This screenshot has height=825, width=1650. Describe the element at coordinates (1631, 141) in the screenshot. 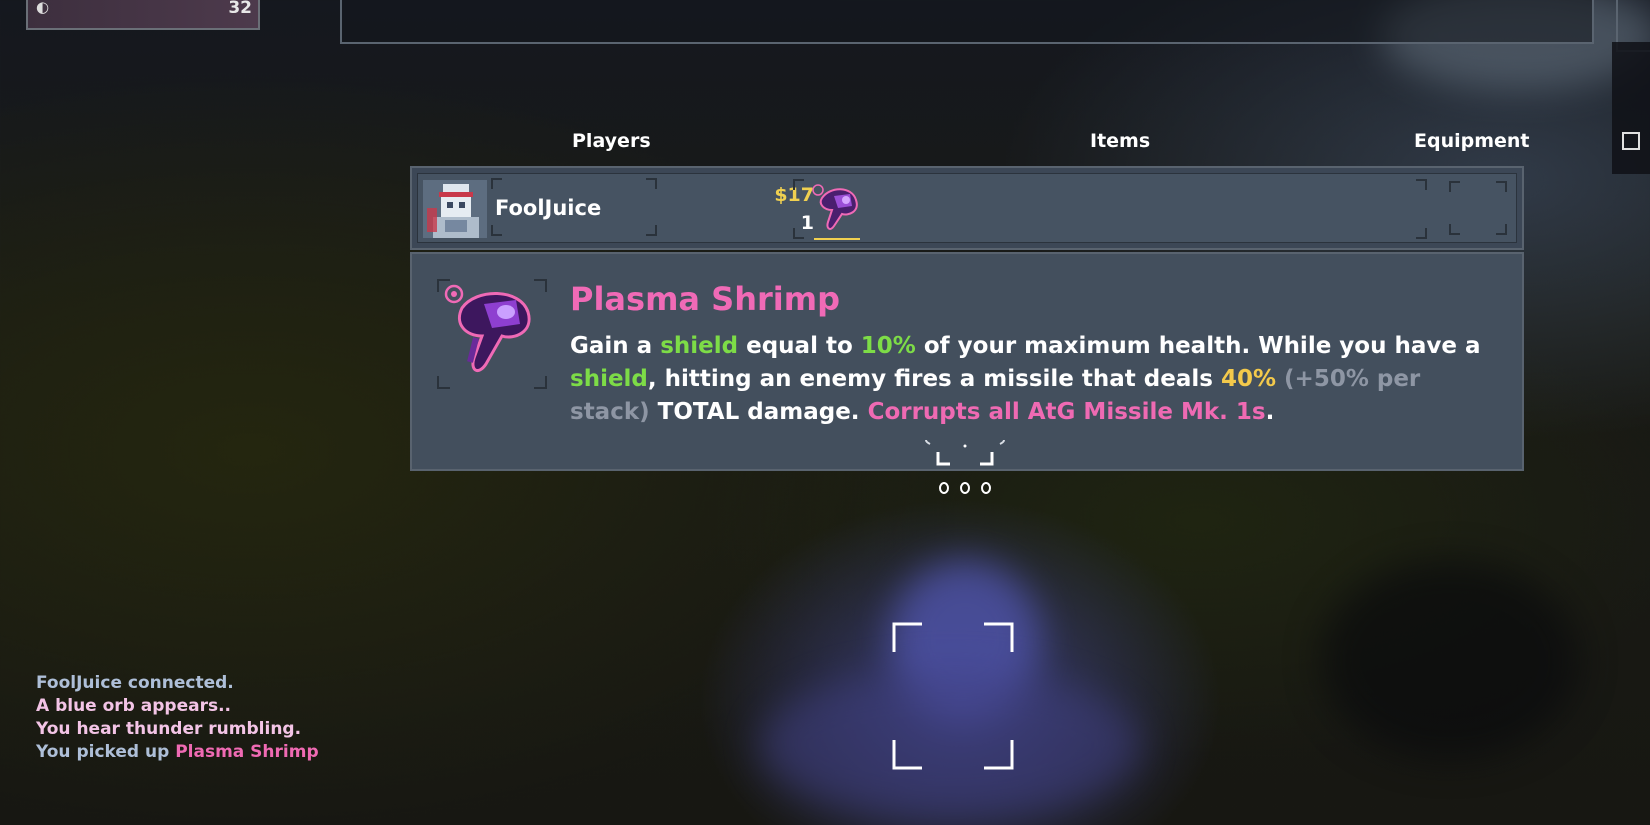

I see `square-icon` at that location.